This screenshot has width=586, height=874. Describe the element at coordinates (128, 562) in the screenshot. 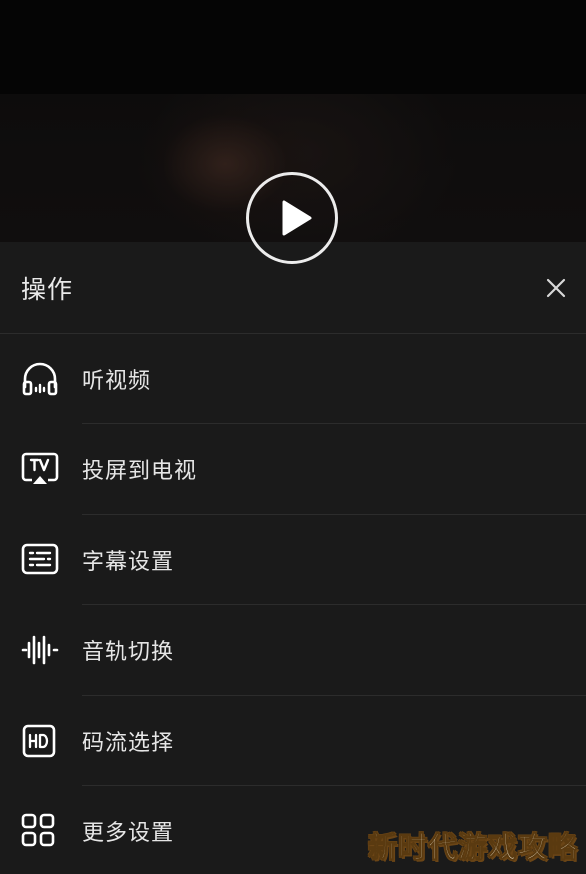

I see `menu-item-label: 字幕设置` at that location.